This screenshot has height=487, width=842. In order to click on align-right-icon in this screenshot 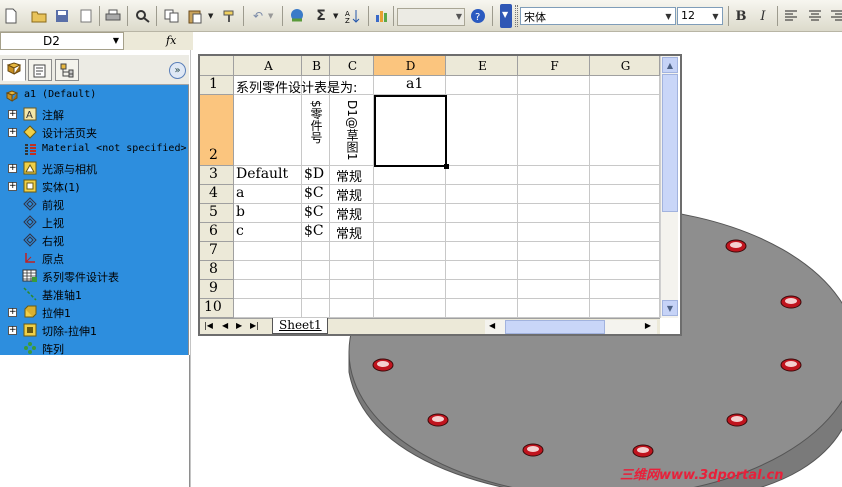, I will do `click(835, 16)`.